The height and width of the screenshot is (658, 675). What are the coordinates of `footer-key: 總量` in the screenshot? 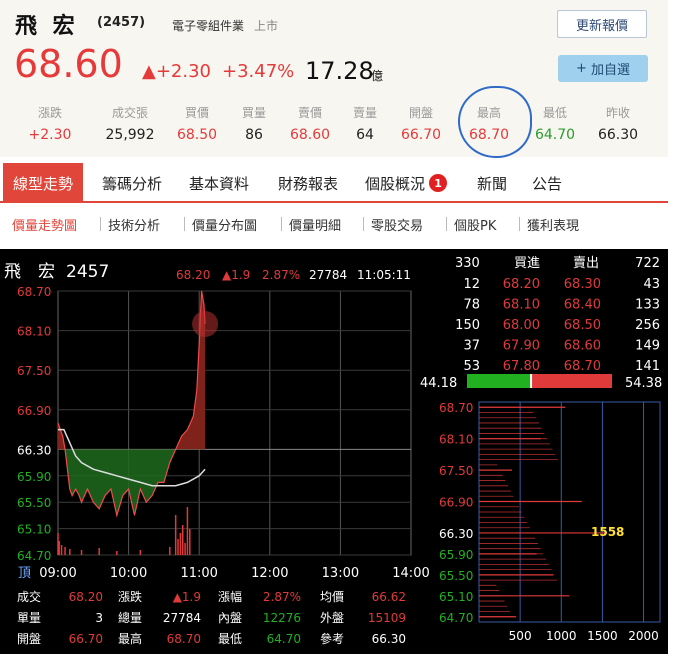 It's located at (130, 617).